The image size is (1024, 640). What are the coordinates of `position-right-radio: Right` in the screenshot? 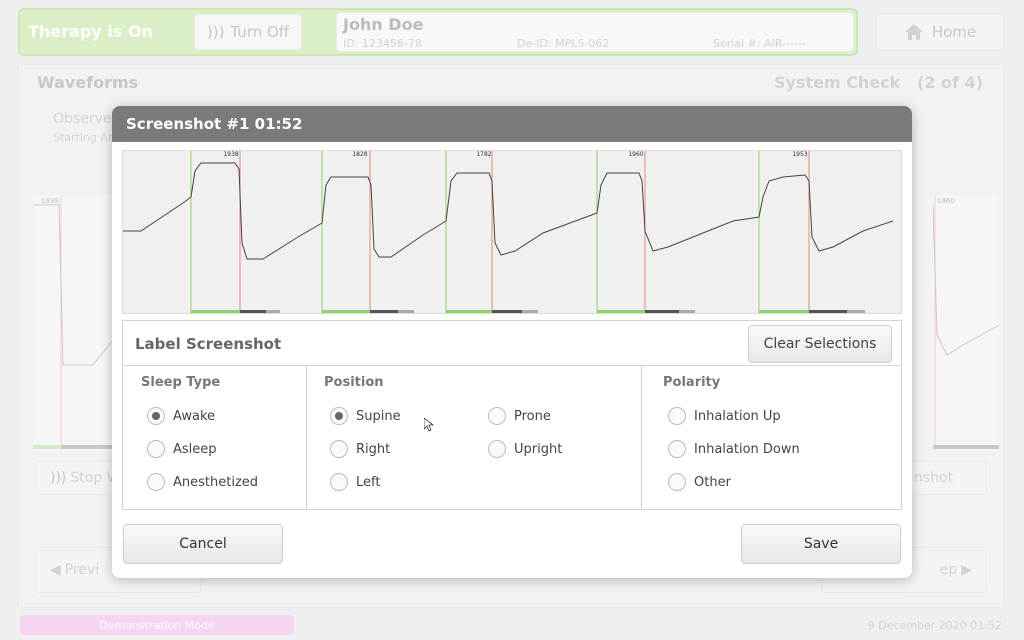 It's located at (360, 449).